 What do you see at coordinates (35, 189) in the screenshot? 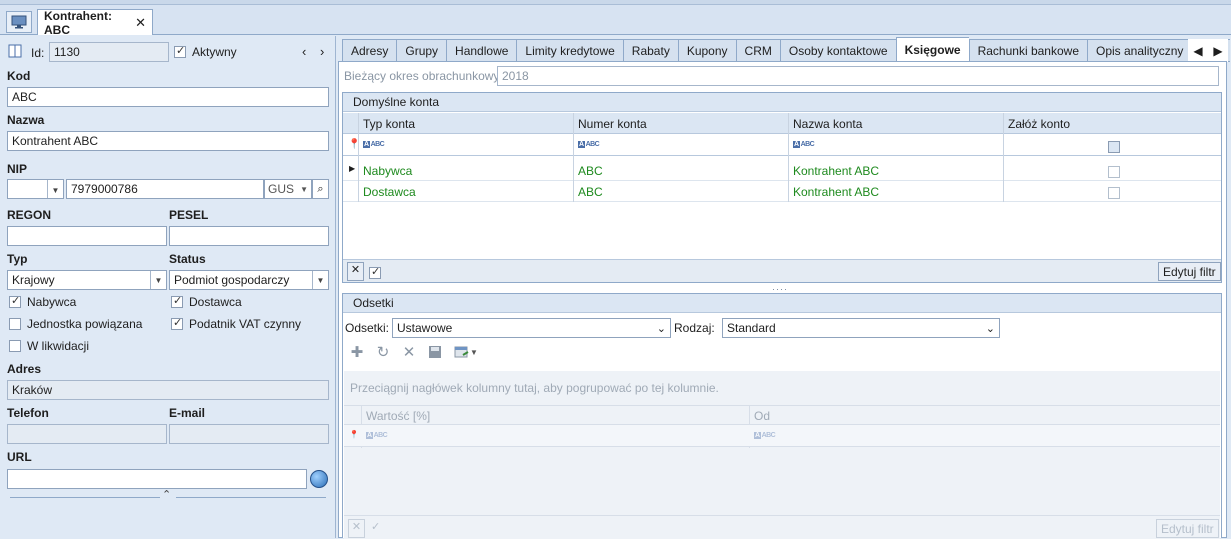
I see `nip-prefix-select: ▼` at bounding box center [35, 189].